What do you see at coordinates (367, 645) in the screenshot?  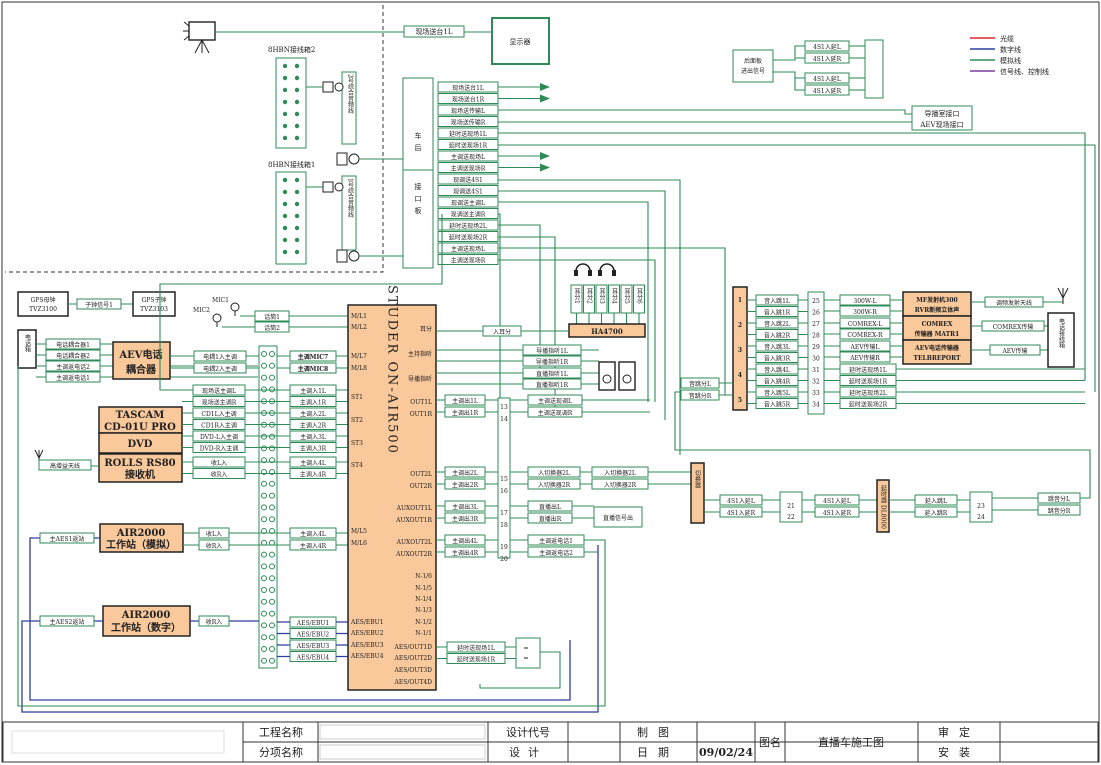 I see `studer-in-12: AES/EBU3` at bounding box center [367, 645].